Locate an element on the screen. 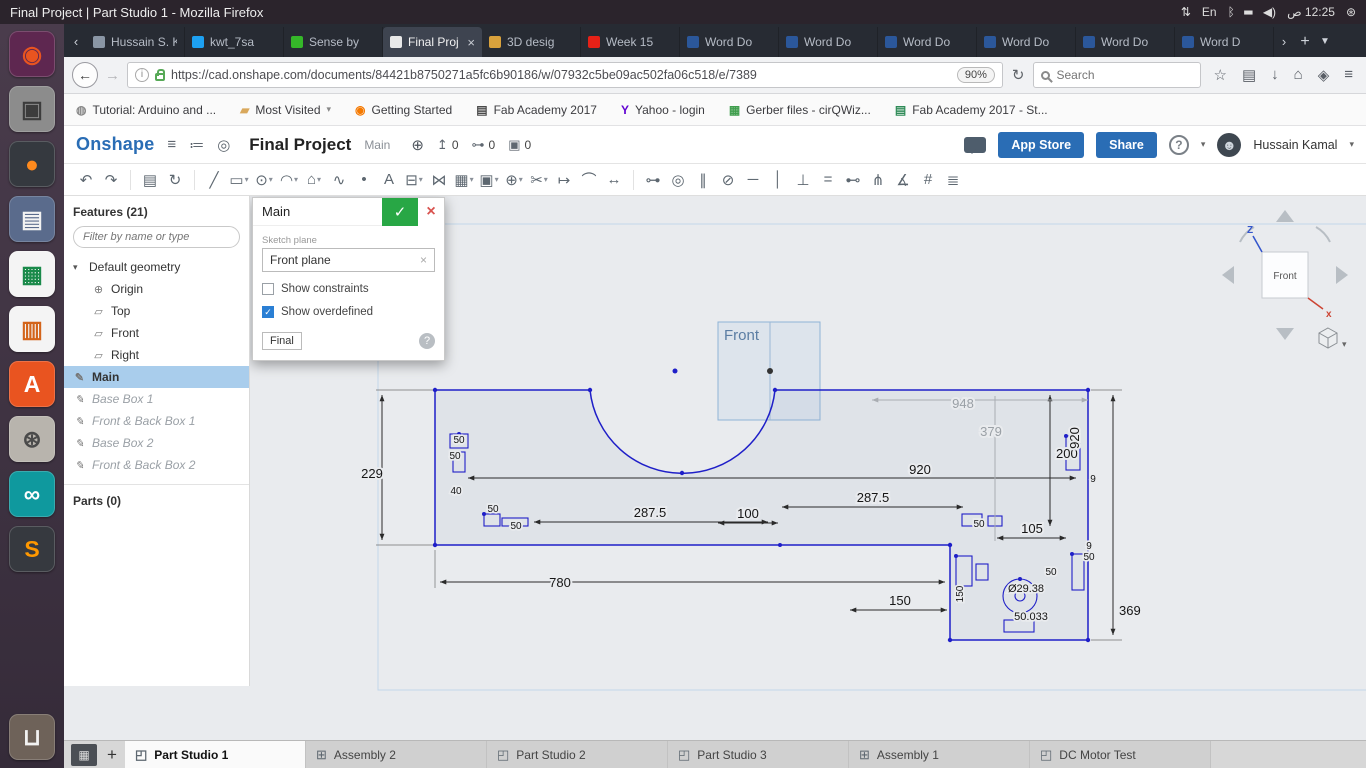 This screenshot has height=768, width=1366. dialog-help-icon: ? is located at coordinates (427, 341).